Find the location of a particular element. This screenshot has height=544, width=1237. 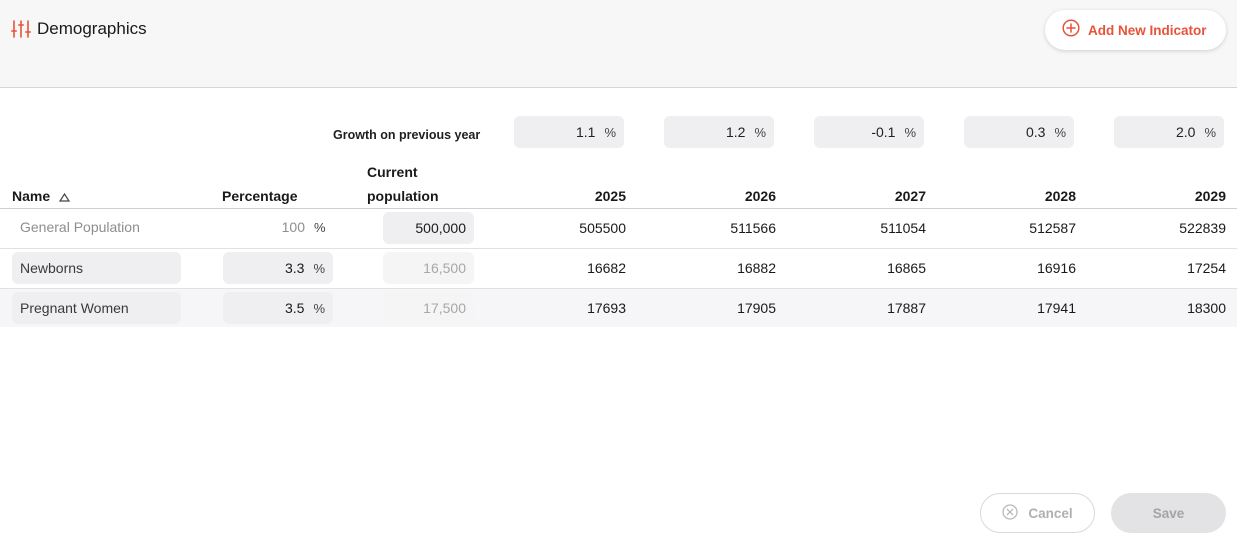

year-value: 512587 is located at coordinates (1052, 228).